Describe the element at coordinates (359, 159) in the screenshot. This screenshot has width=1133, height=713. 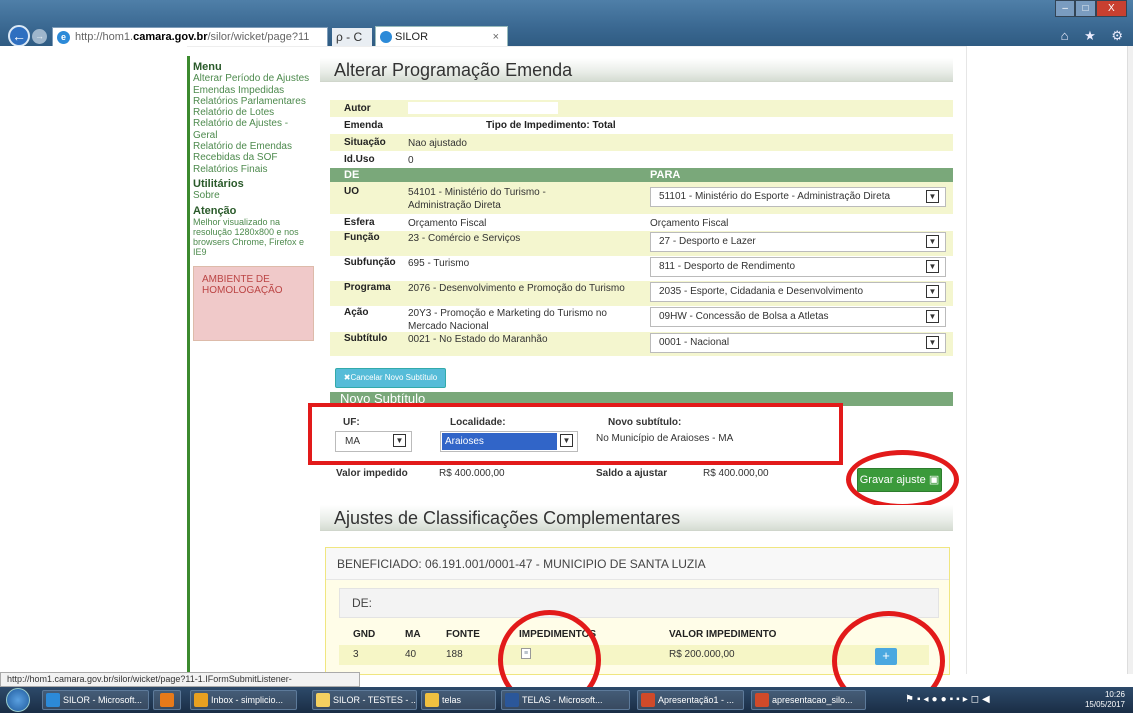
I see `iduso-label: Id.Uso` at that location.